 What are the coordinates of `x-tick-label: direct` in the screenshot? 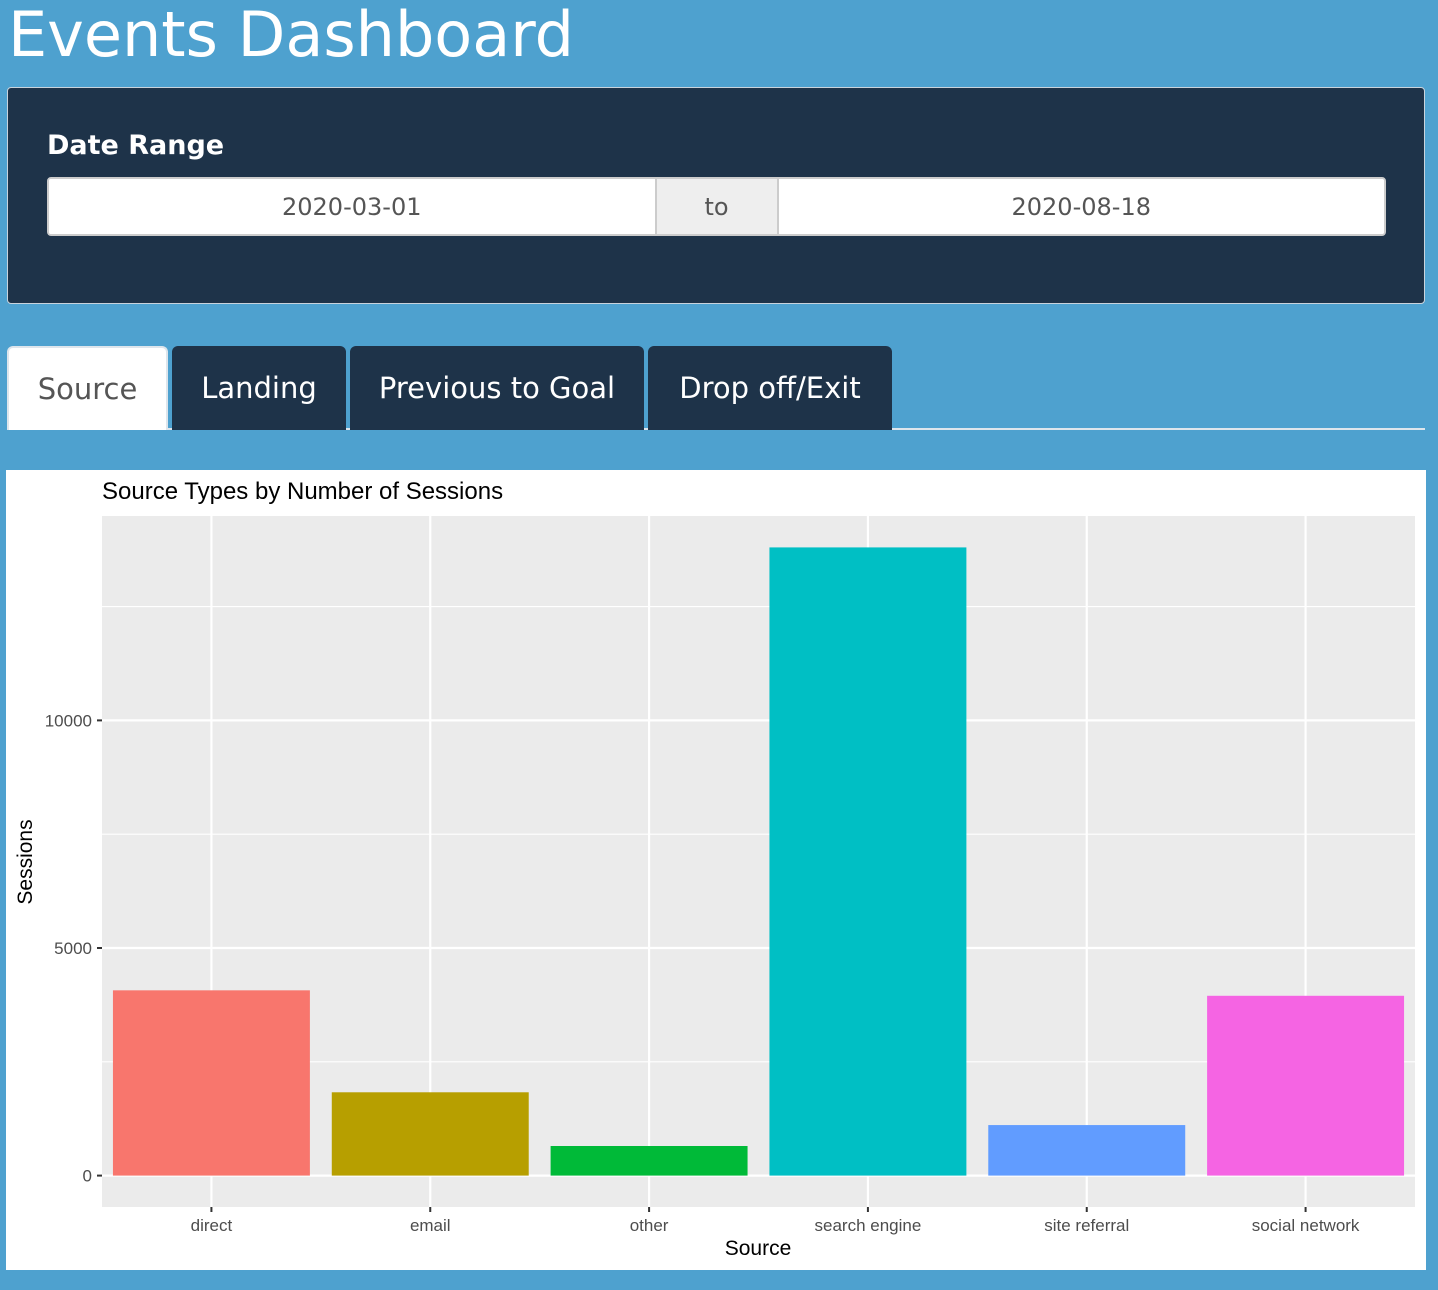 It's located at (212, 1225).